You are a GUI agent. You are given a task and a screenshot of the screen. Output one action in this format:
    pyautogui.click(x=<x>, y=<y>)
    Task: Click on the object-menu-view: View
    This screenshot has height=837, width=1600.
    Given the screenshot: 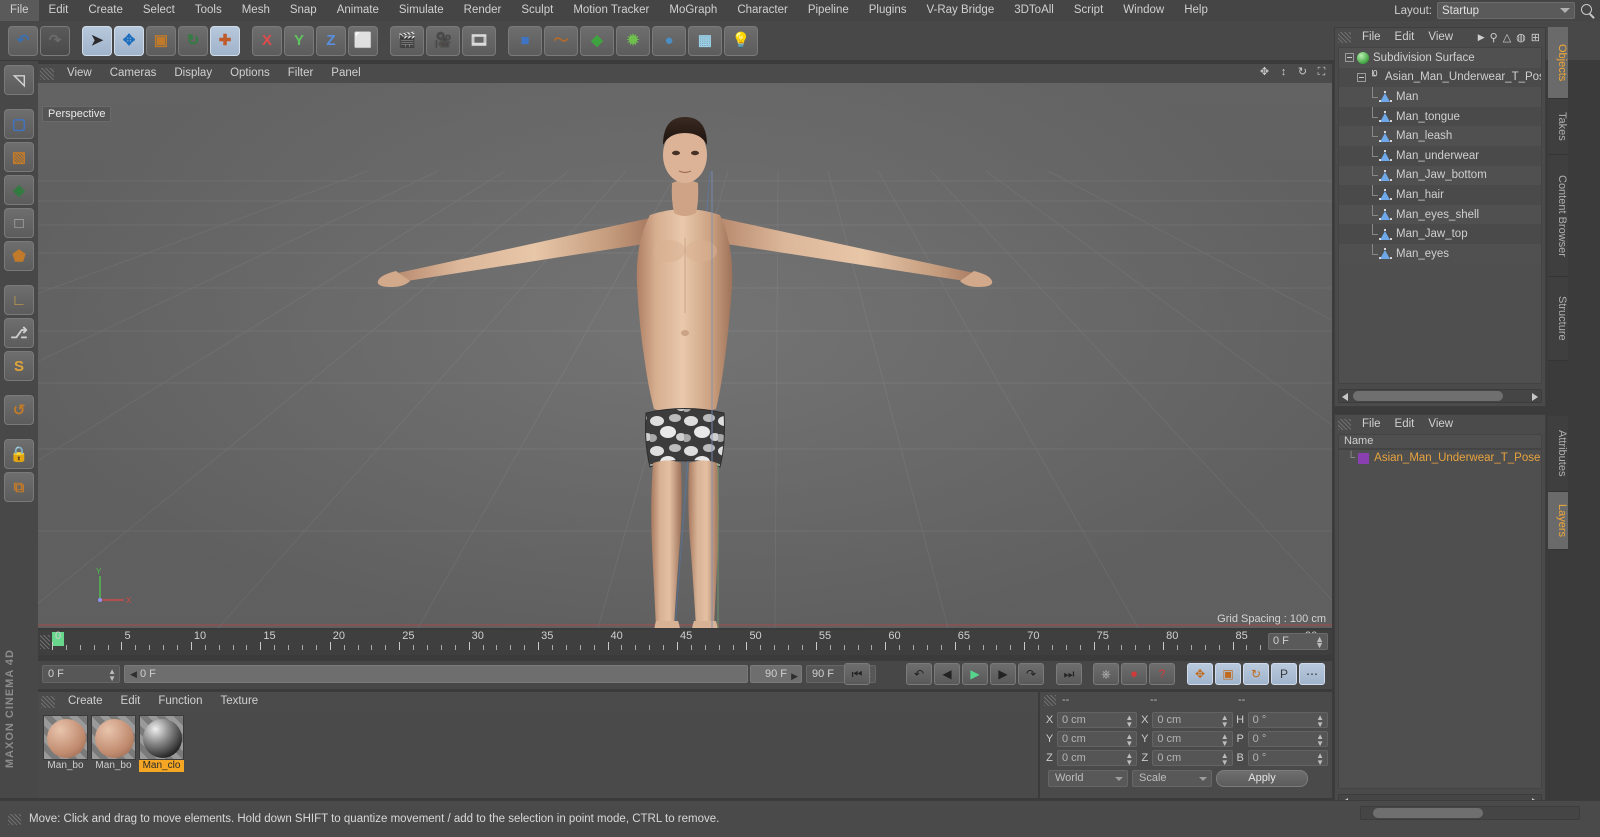 What is the action you would take?
    pyautogui.click(x=1440, y=37)
    